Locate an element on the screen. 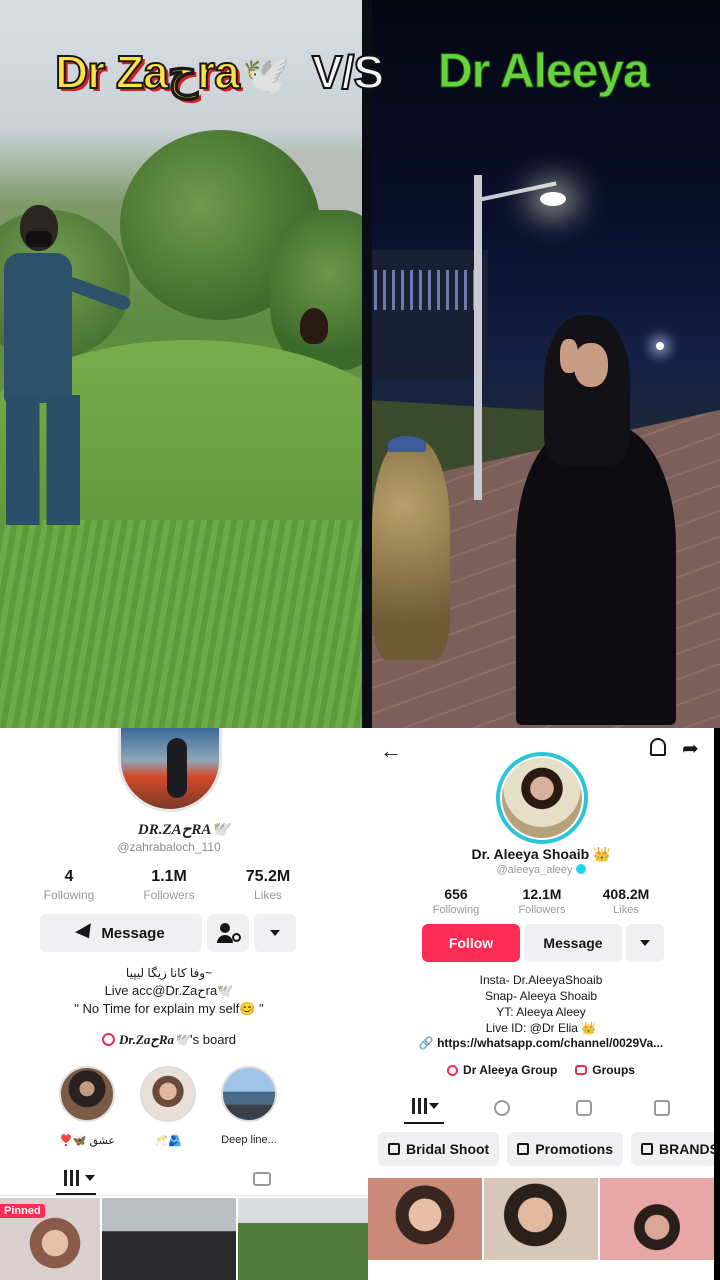 This screenshot has width=720, height=1280. title-left: Dr Zaحra 🕊️ is located at coordinates (172, 72).